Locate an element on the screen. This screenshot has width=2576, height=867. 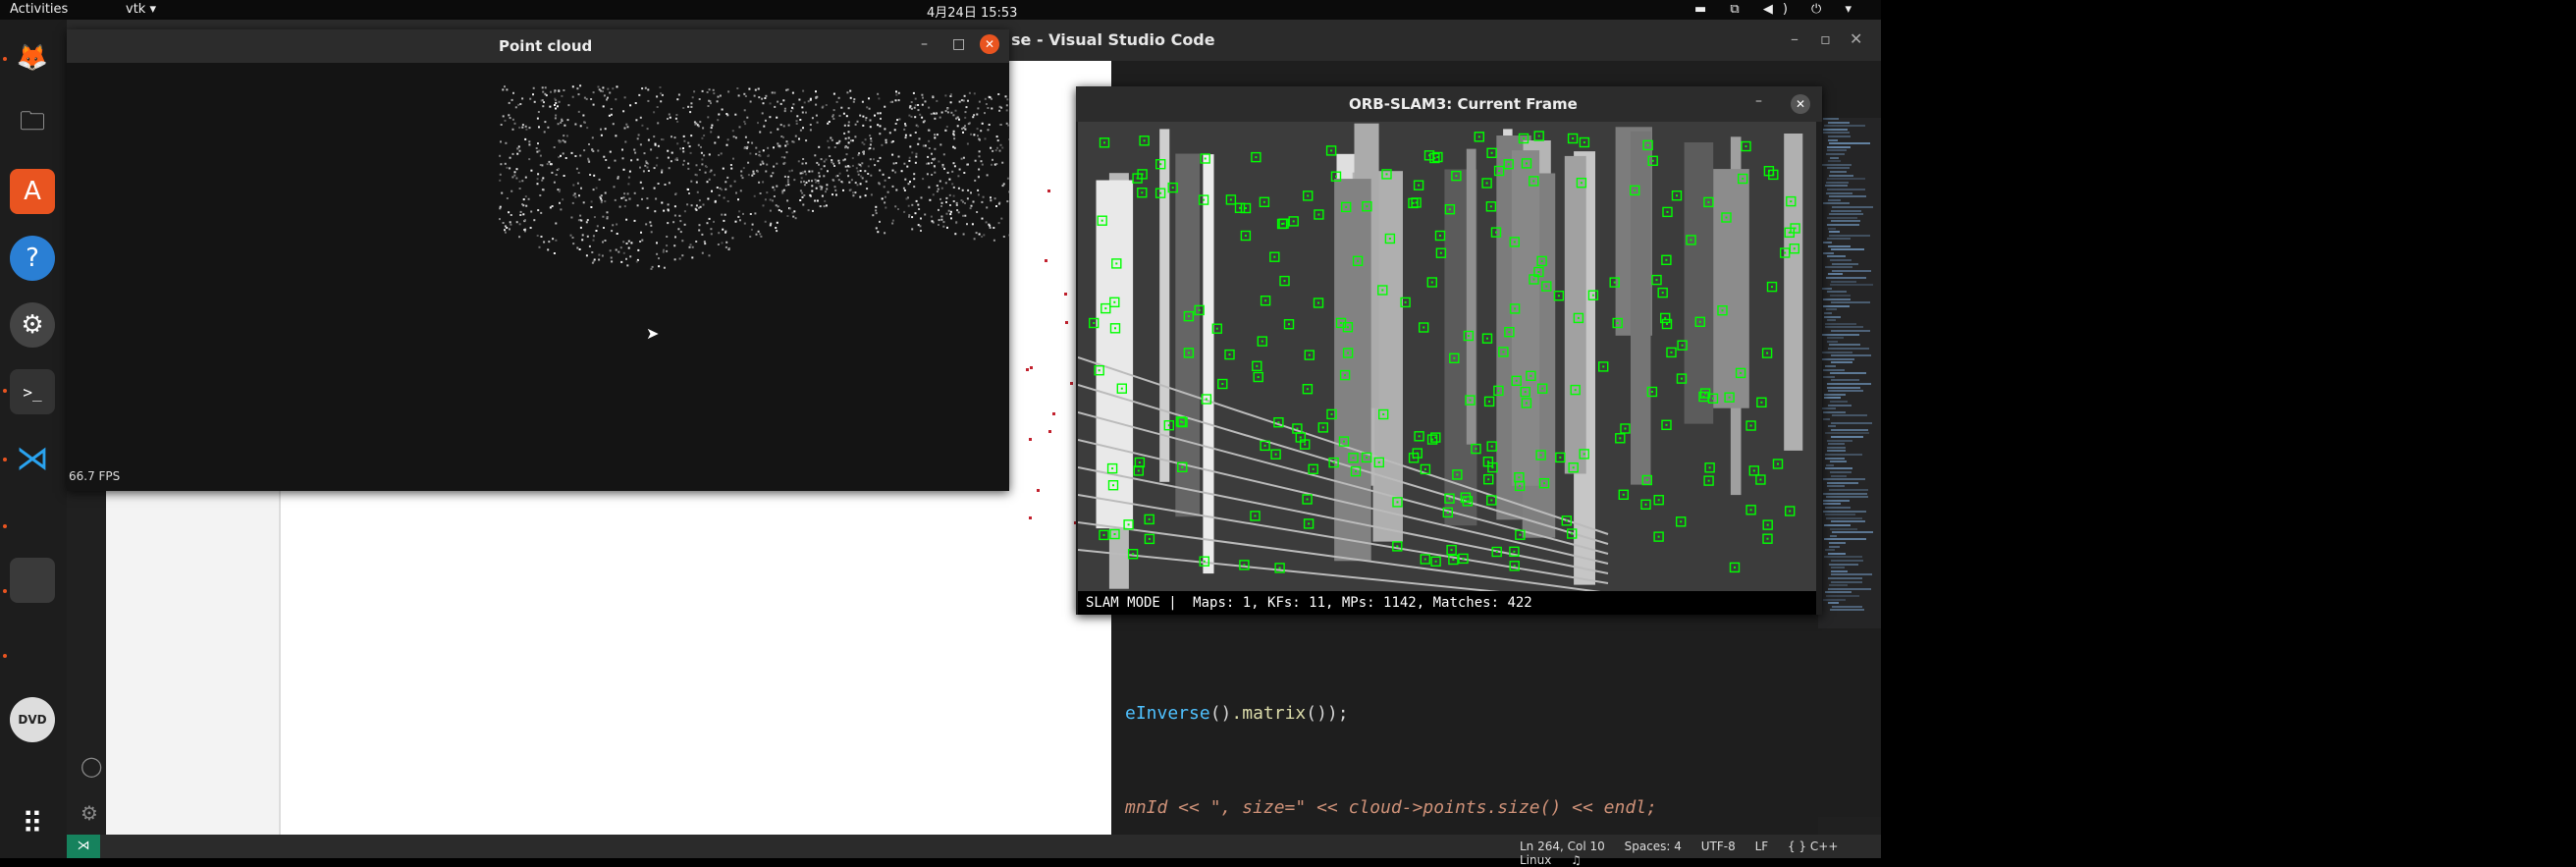
language-mode: { } C++ is located at coordinates (1813, 846).